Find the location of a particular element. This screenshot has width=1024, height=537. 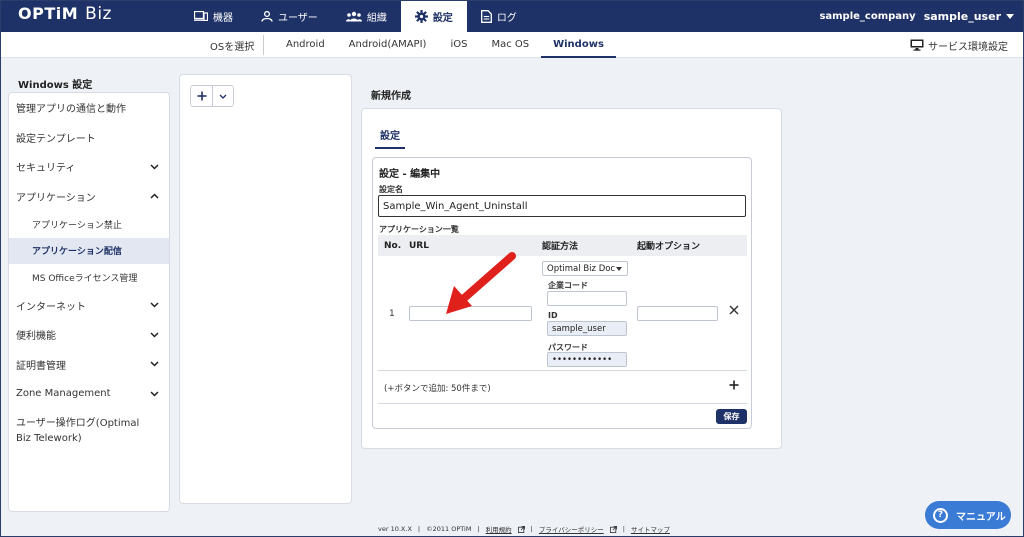

sidebar-item-app-distribution: アプリケーション配信 is located at coordinates (89, 250).